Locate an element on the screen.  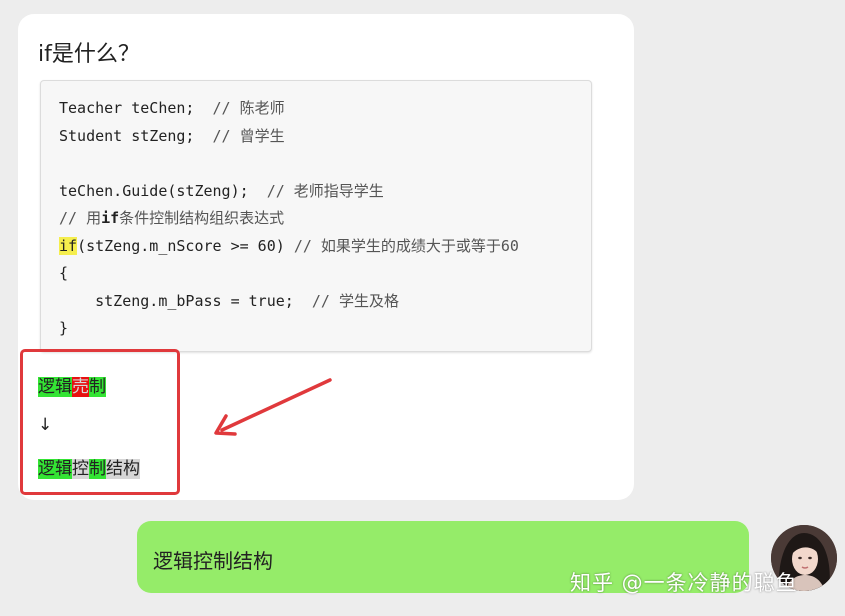
annotation-line-corrected: 逻辑控制结构 is located at coordinates (89, 466).